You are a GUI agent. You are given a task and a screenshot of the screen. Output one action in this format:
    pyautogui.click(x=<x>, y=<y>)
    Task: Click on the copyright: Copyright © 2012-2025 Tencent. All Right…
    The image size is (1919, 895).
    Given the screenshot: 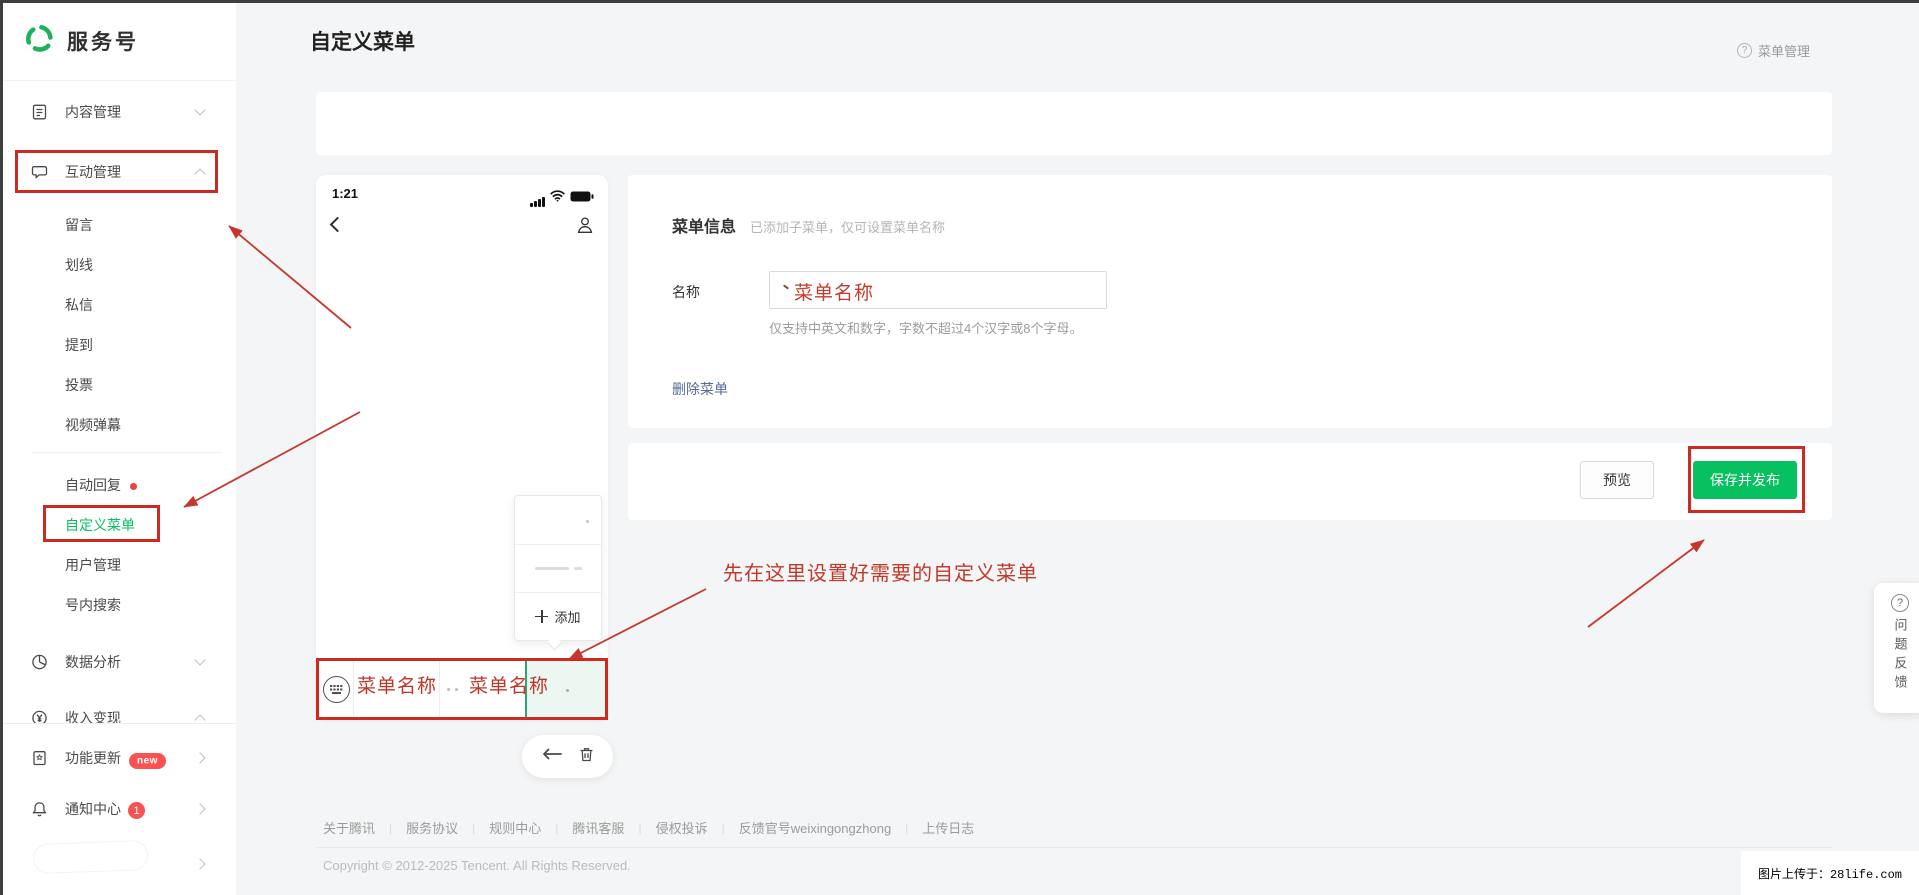 What is the action you would take?
    pyautogui.click(x=477, y=865)
    